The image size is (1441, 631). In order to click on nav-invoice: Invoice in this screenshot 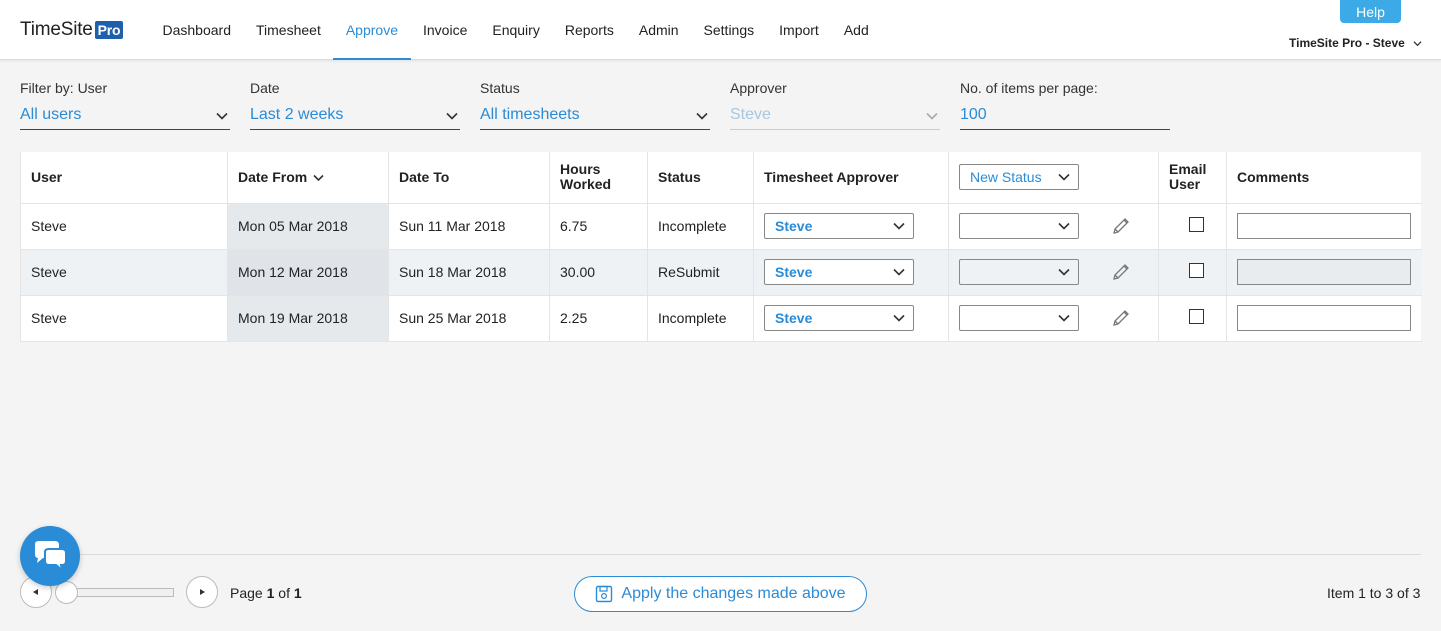, I will do `click(445, 30)`.